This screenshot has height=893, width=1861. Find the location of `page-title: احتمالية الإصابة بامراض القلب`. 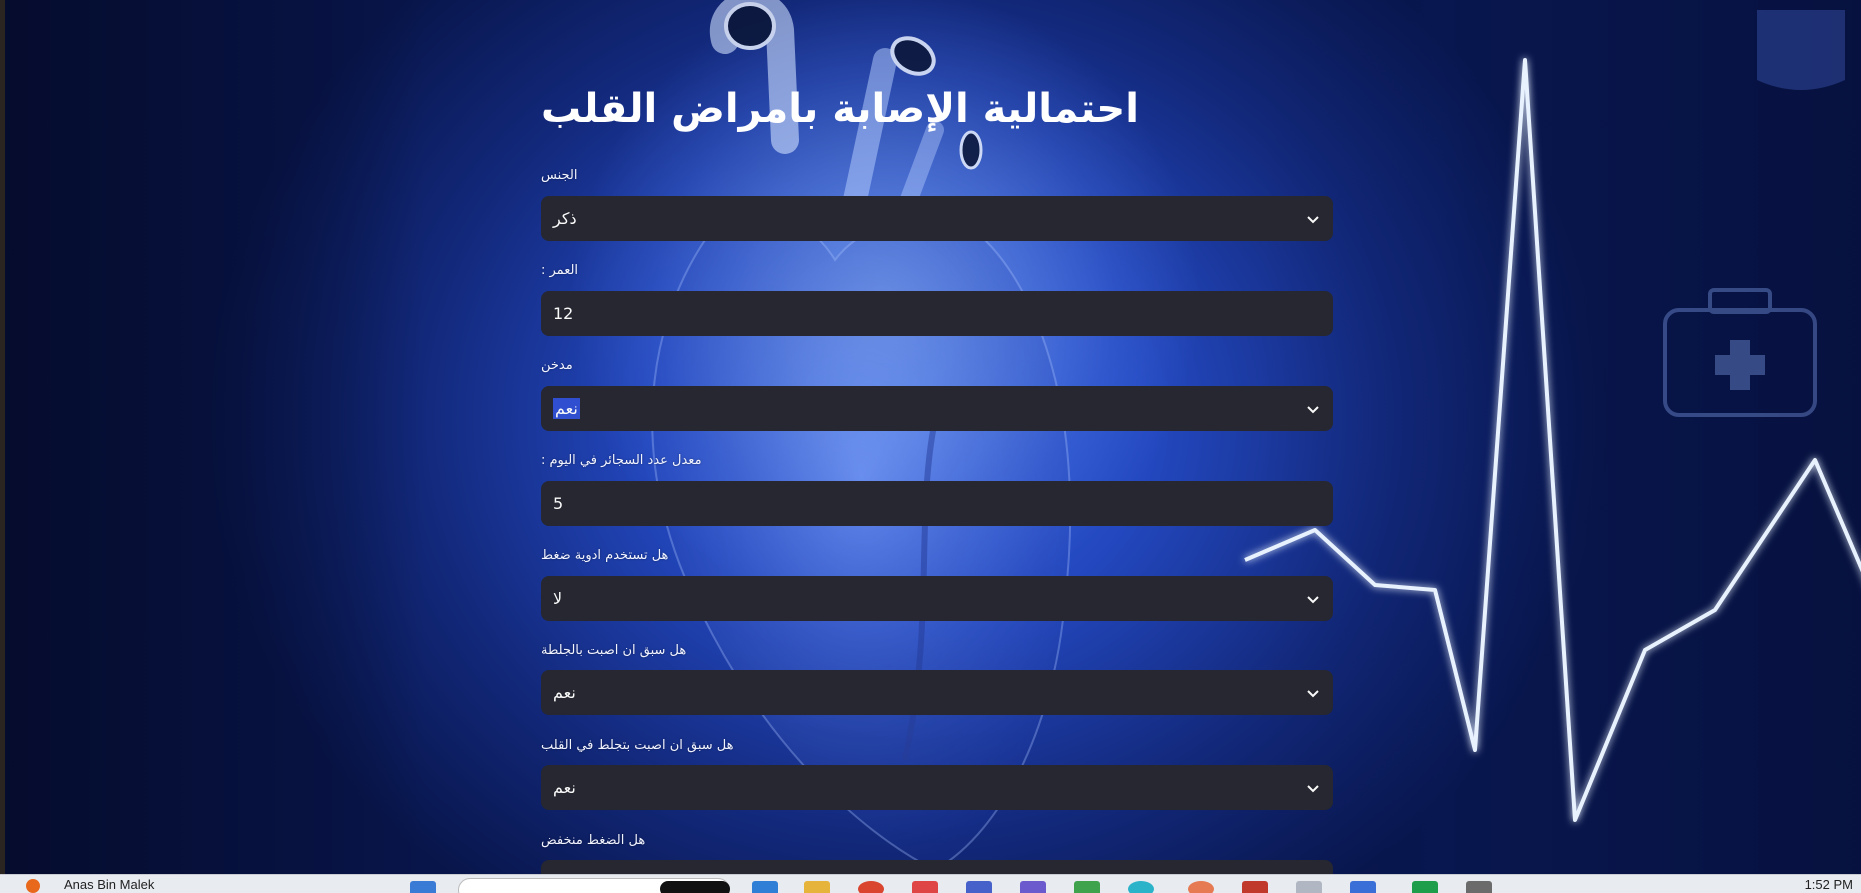

page-title: احتمالية الإصابة بامراض القلب is located at coordinates (840, 109).